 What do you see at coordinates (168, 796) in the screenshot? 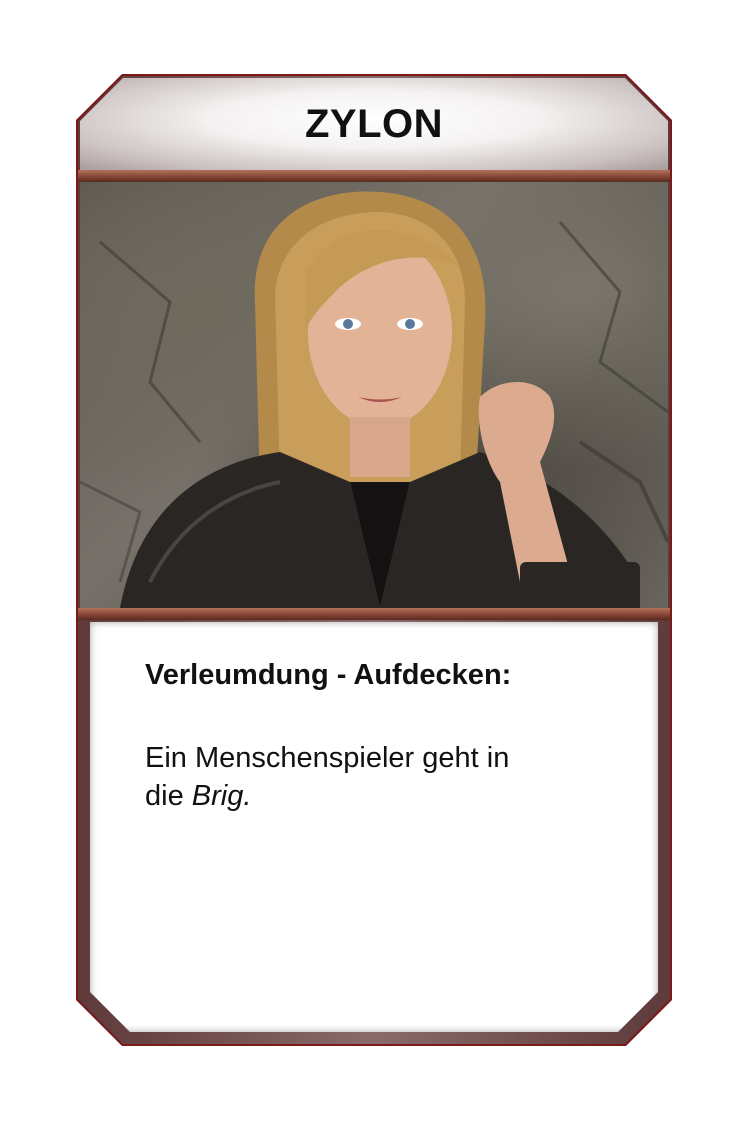
I see `ability-text-line-2-prefix: die` at bounding box center [168, 796].